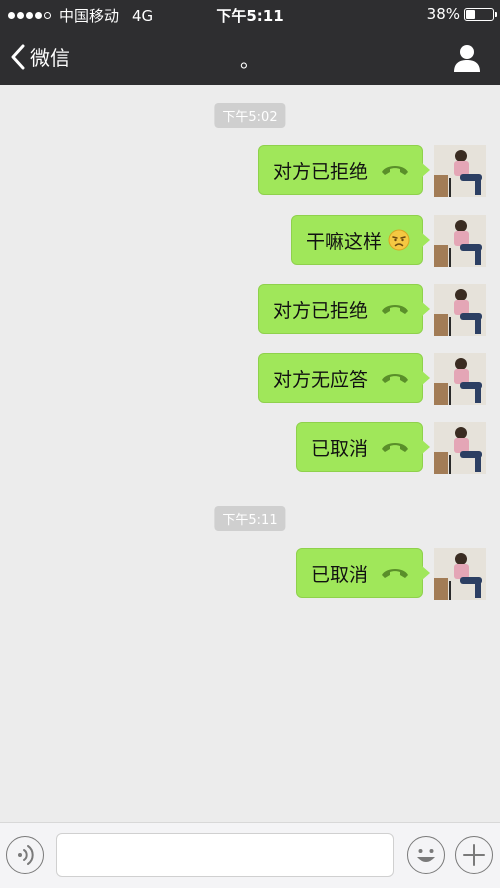 The width and height of the screenshot is (500, 888). Describe the element at coordinates (320, 379) in the screenshot. I see `message-text: 对方无应答` at that location.